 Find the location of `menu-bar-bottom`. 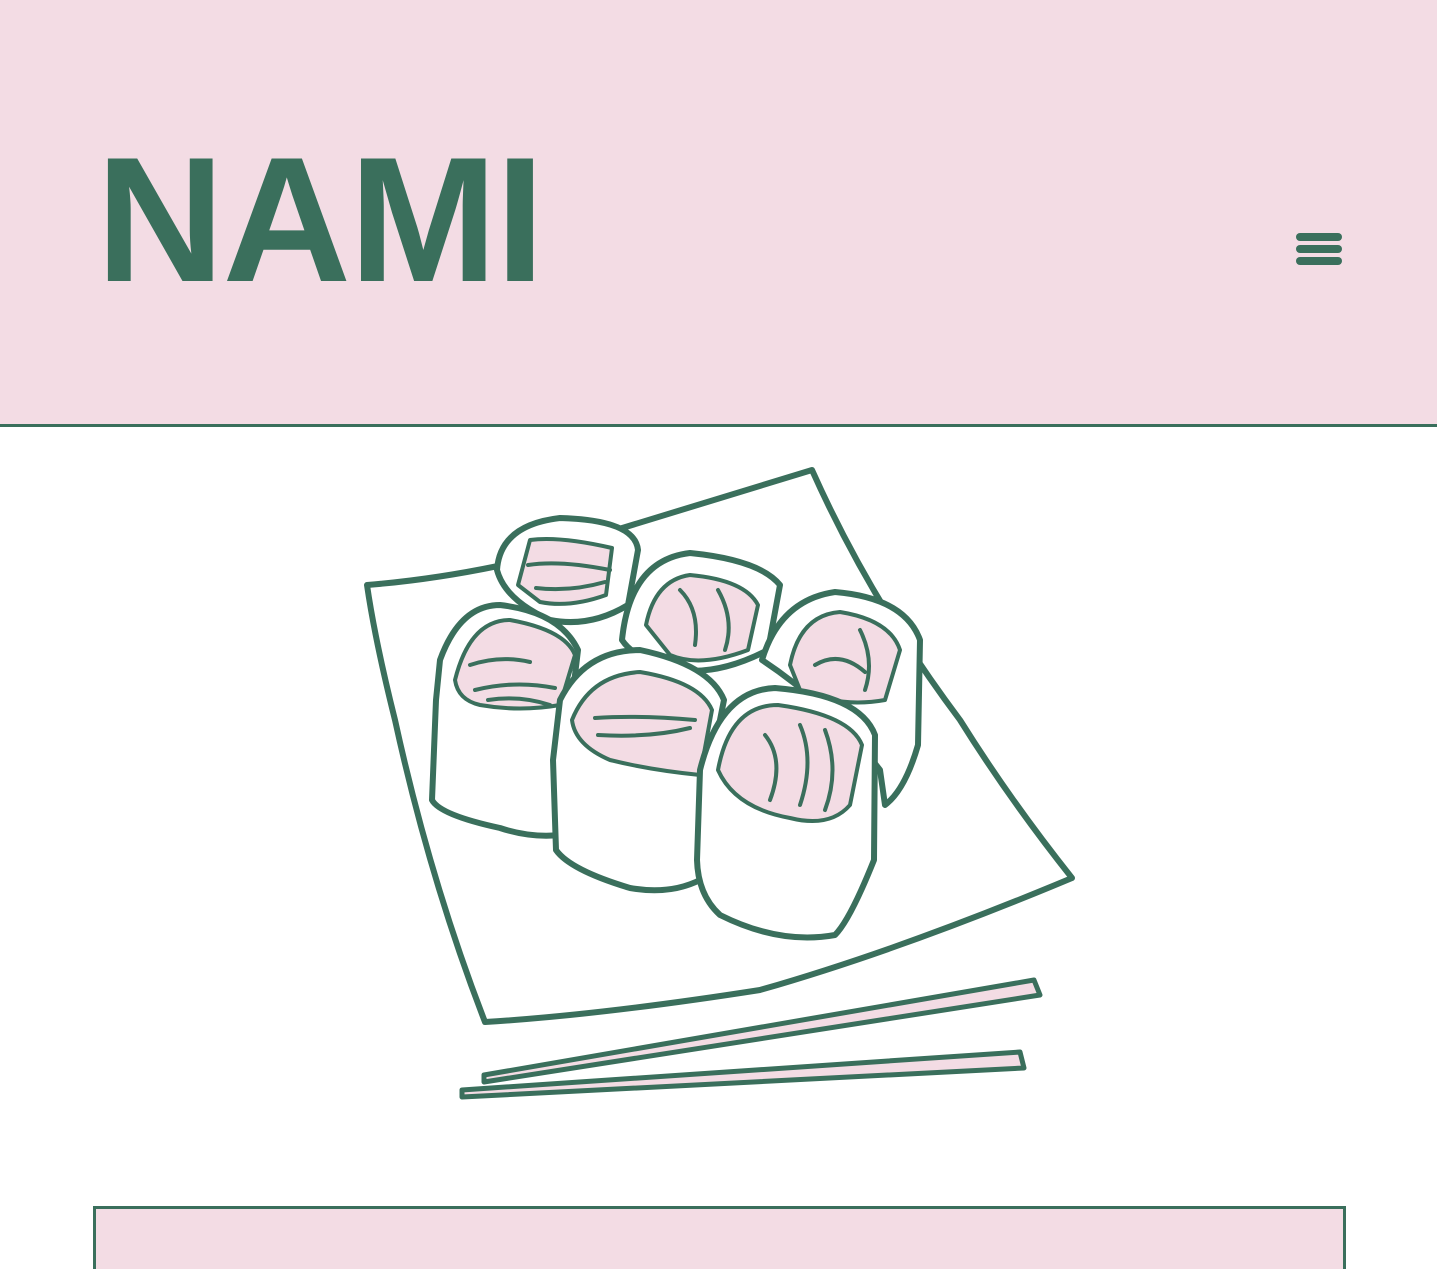

menu-bar-bottom is located at coordinates (1319, 261).